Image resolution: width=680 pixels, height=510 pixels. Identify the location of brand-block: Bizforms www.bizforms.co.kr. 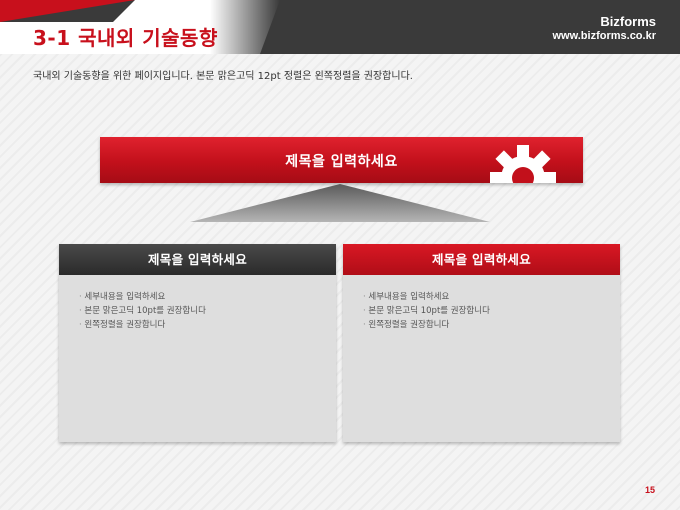
(604, 29).